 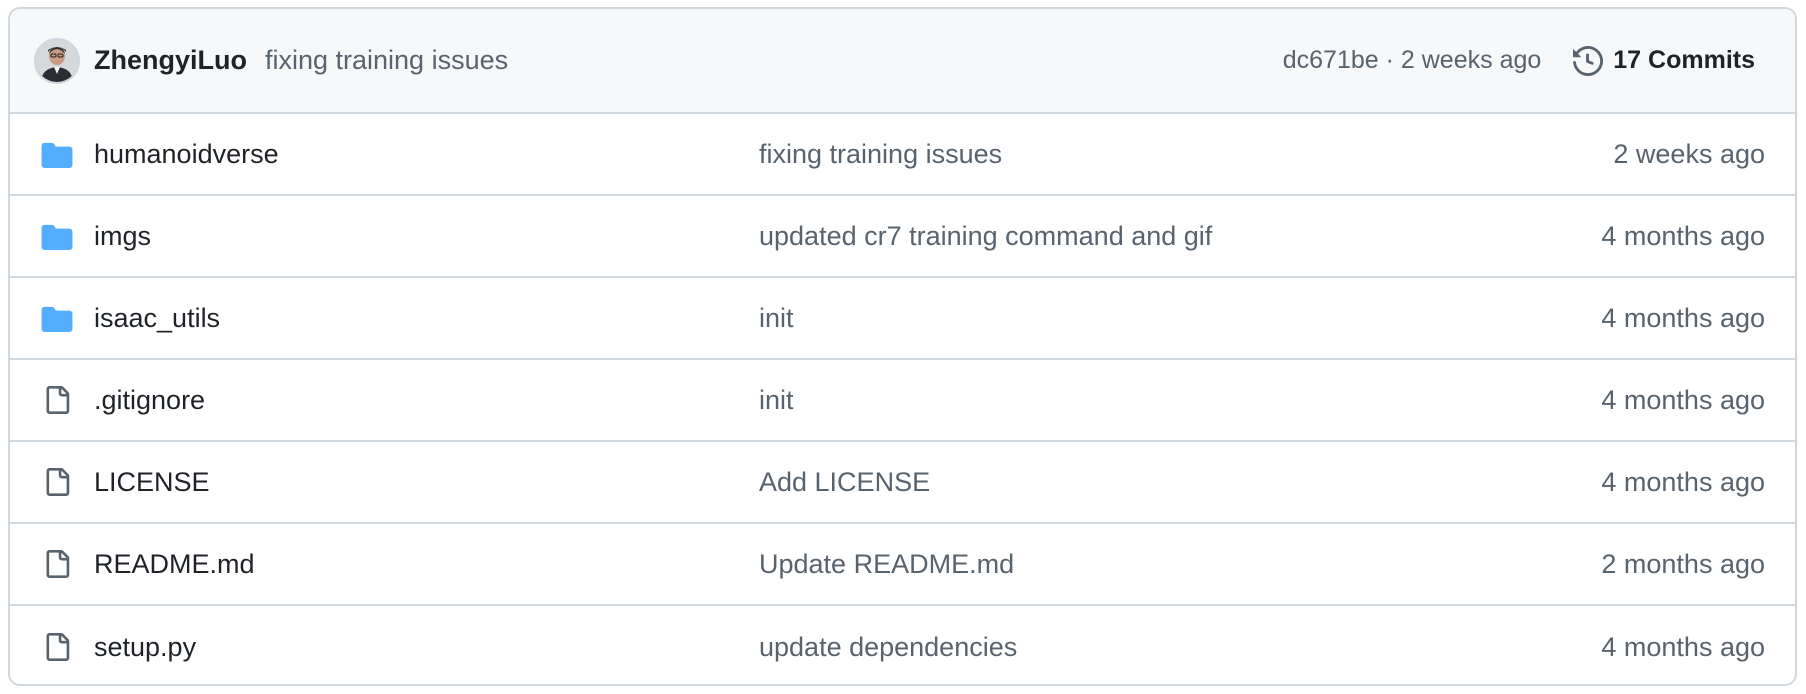 I want to click on file-name-link: README.md, so click(x=174, y=564).